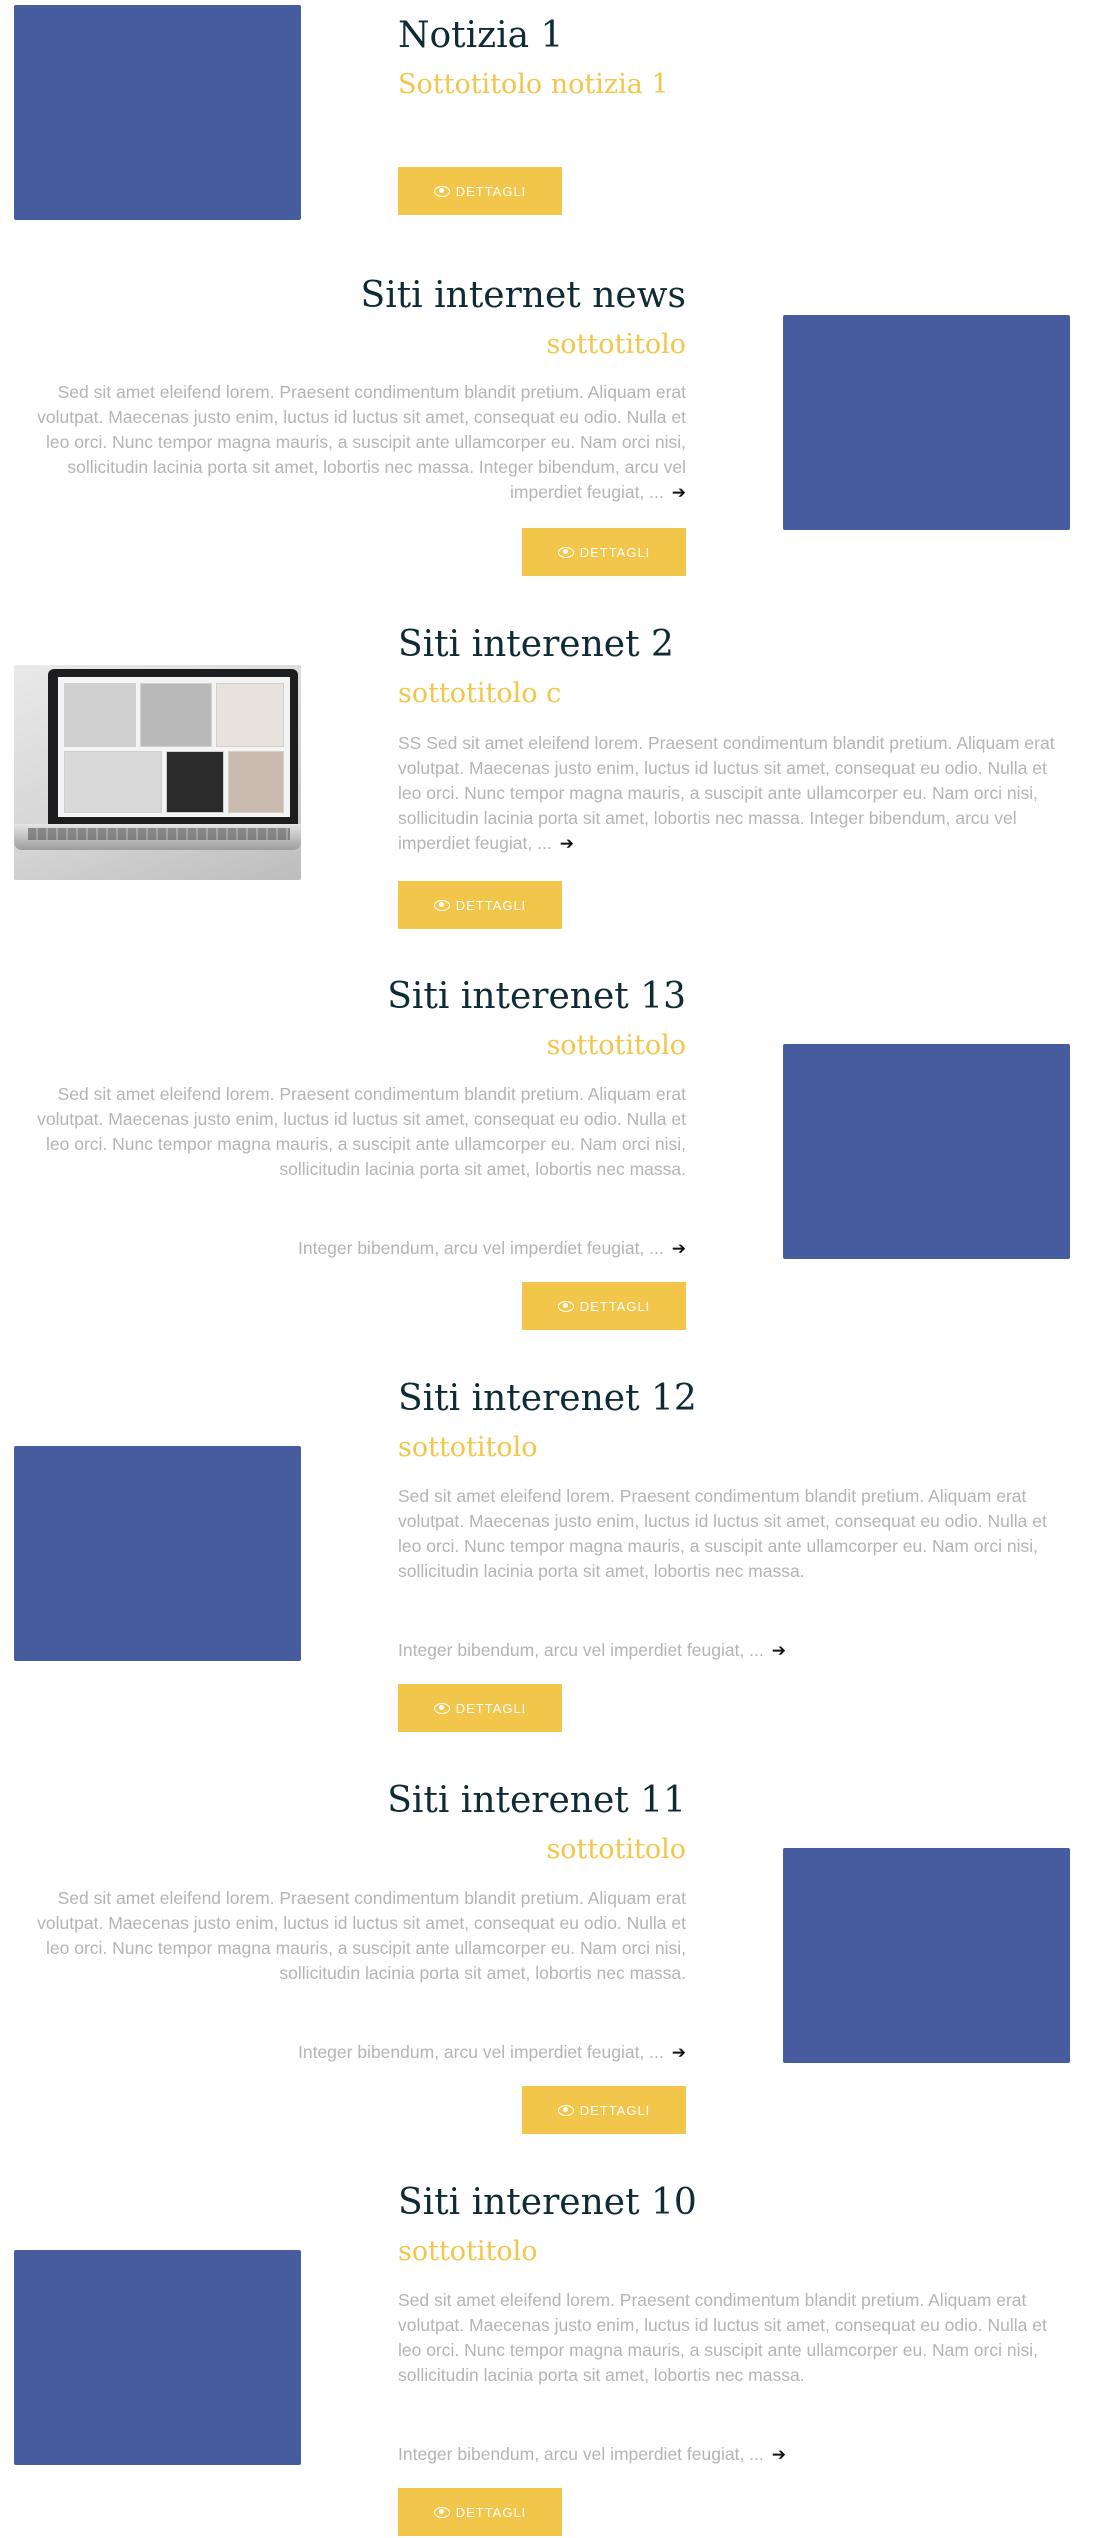 The width and height of the screenshot is (1117, 2538). I want to click on laptop-keyboard, so click(159, 834).